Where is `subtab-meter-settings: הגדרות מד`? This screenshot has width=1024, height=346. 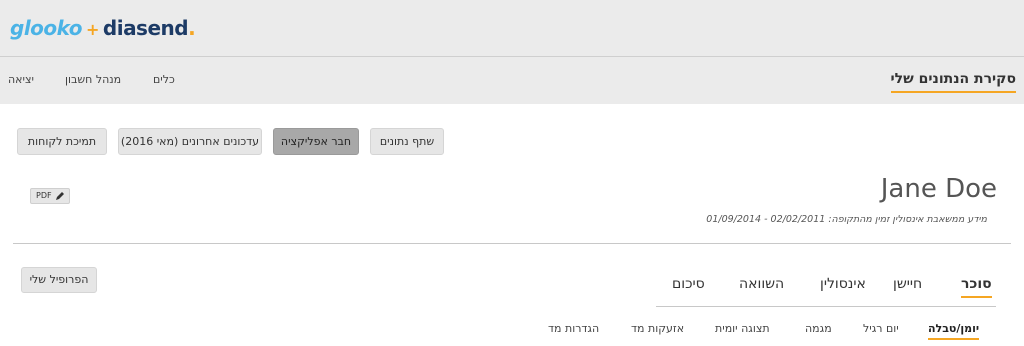 subtab-meter-settings: הגדרות מד is located at coordinates (573, 328).